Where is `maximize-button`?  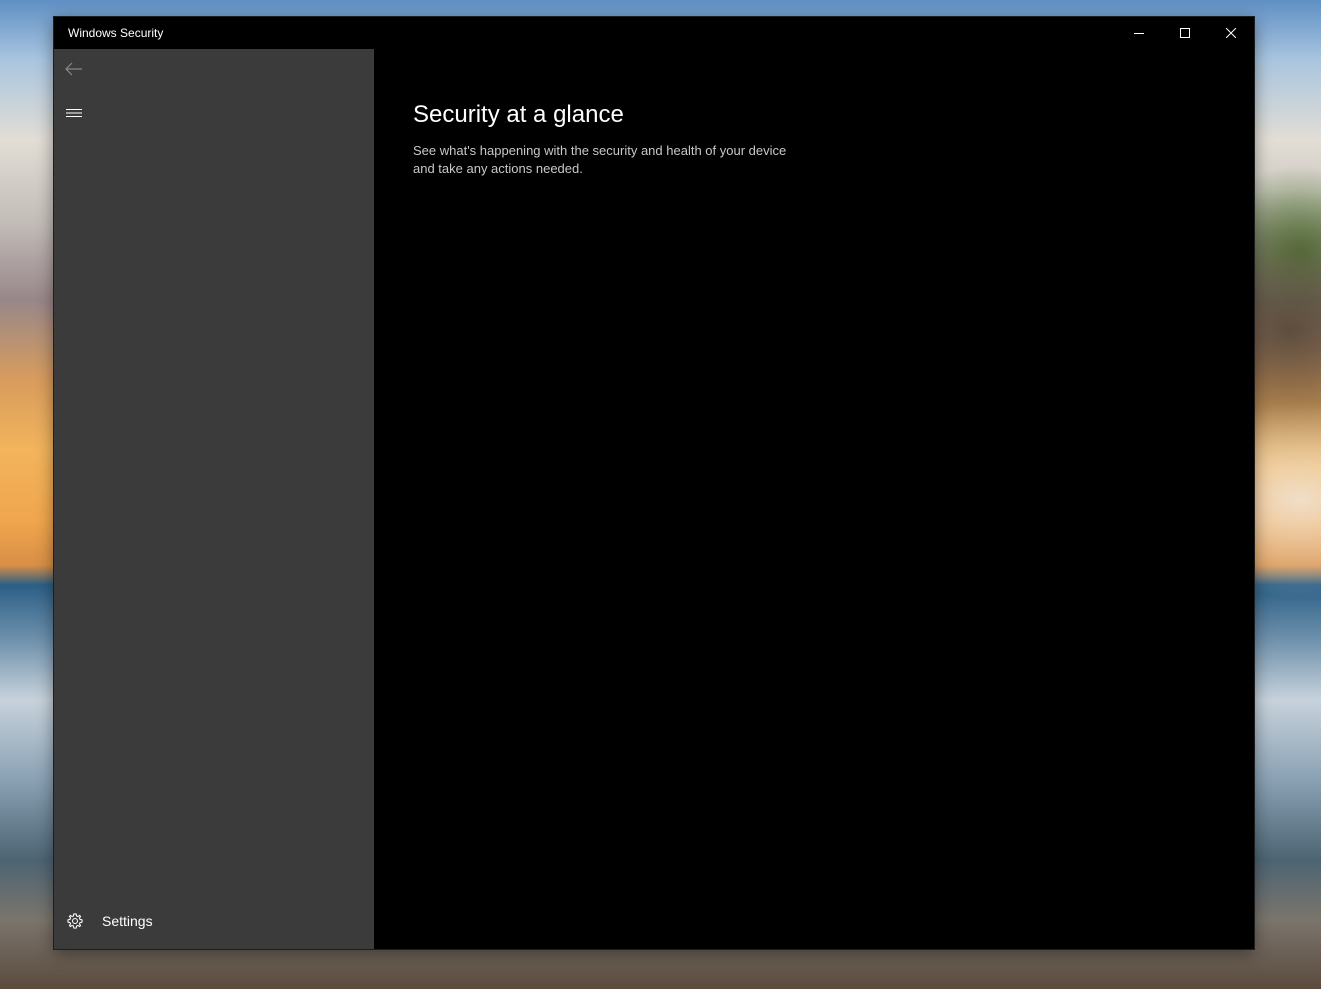
maximize-button is located at coordinates (1185, 33).